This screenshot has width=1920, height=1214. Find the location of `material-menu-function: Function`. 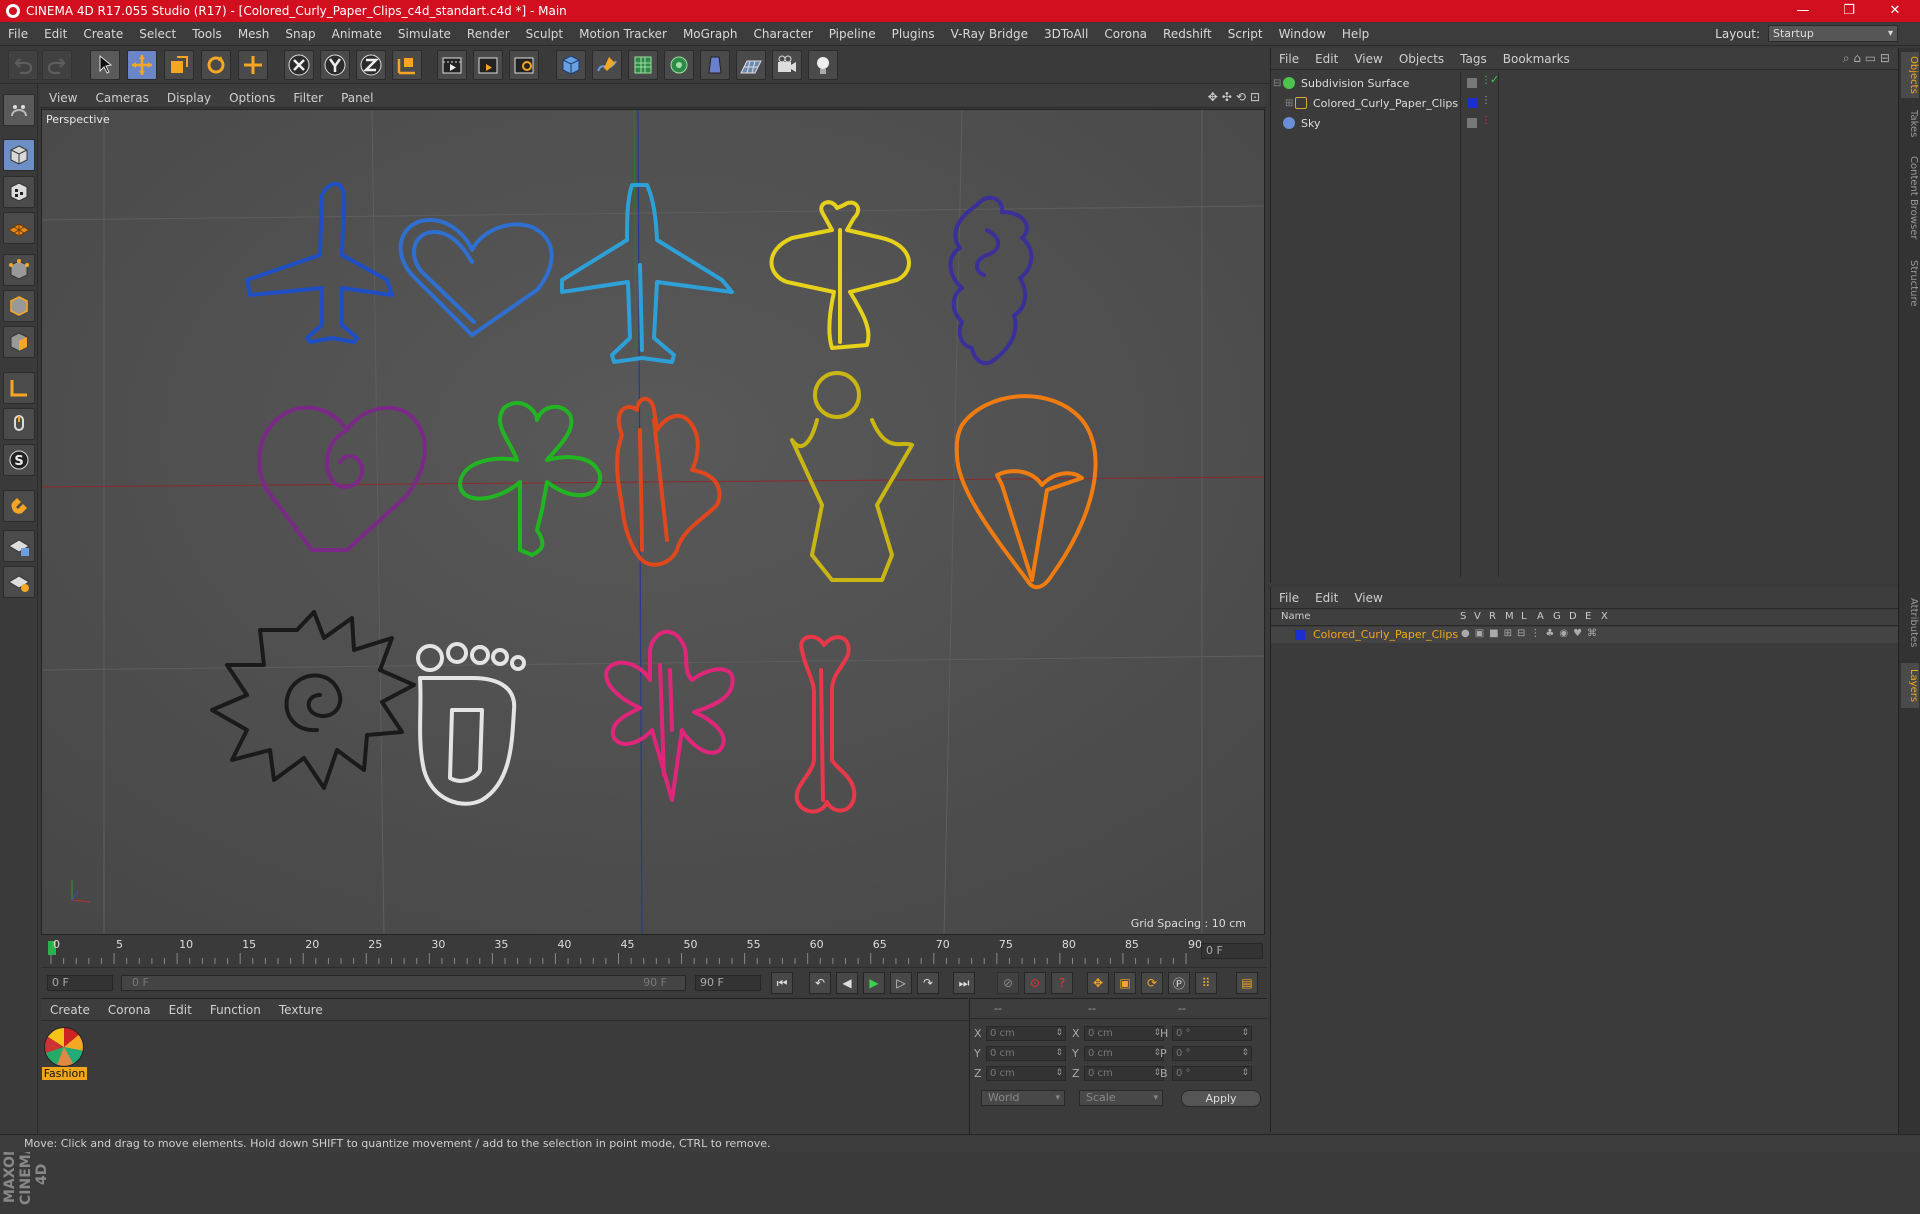

material-menu-function: Function is located at coordinates (235, 1010).